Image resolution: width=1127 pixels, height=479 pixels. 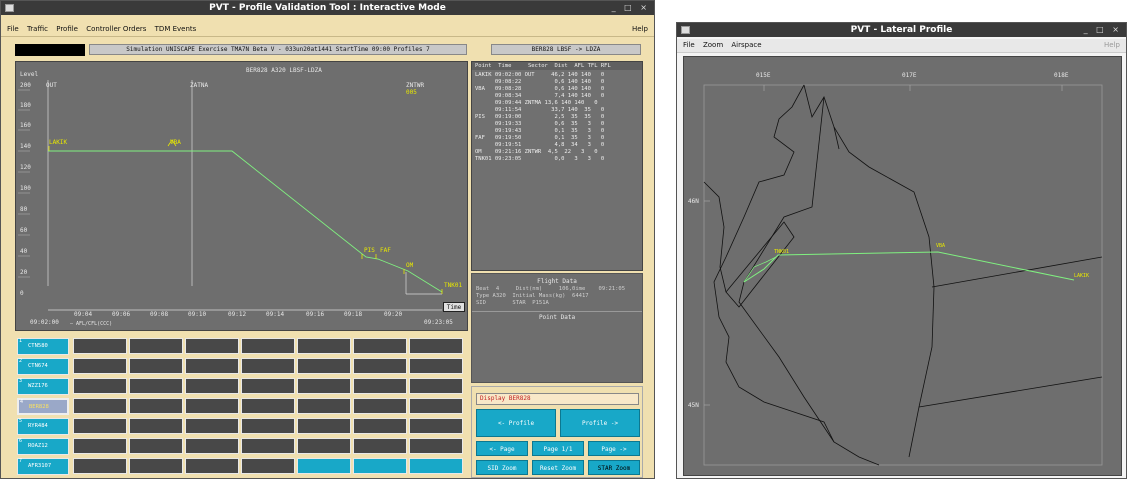 What do you see at coordinates (558, 467) in the screenshot?
I see `reset-zoom-button: Reset Zoom` at bounding box center [558, 467].